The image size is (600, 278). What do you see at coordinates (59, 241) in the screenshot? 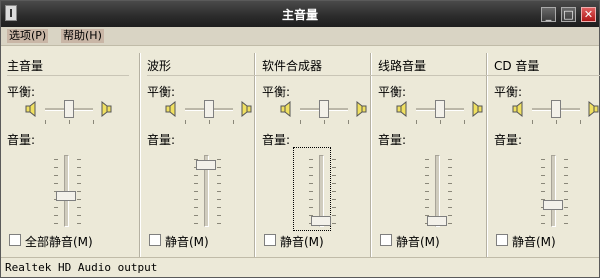
I see `mute-label: 全部静音(M)` at bounding box center [59, 241].